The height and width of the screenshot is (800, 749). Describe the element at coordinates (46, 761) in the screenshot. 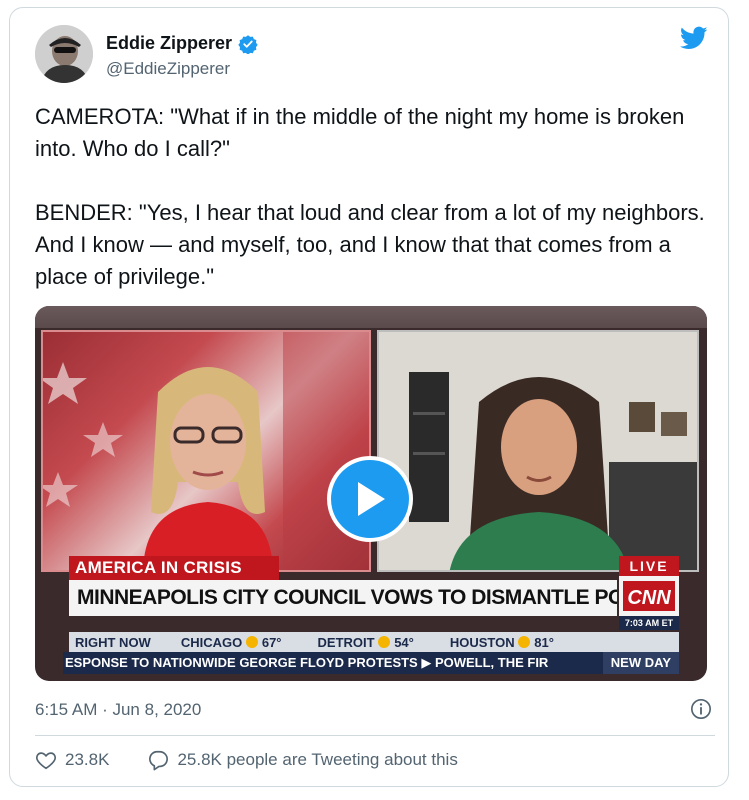

I see `heart-icon` at that location.